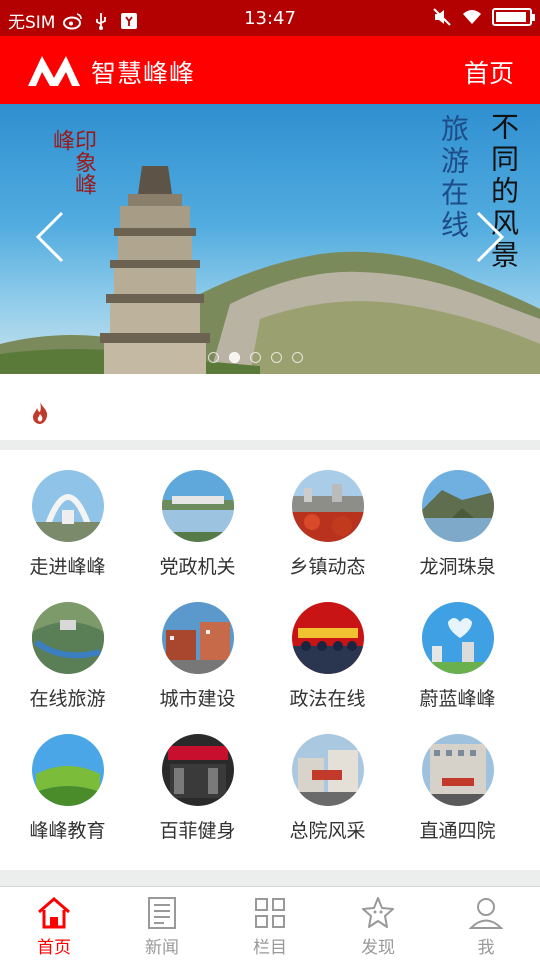 The image size is (540, 960). Describe the element at coordinates (491, 237) in the screenshot. I see `chevron-right-icon` at that location.